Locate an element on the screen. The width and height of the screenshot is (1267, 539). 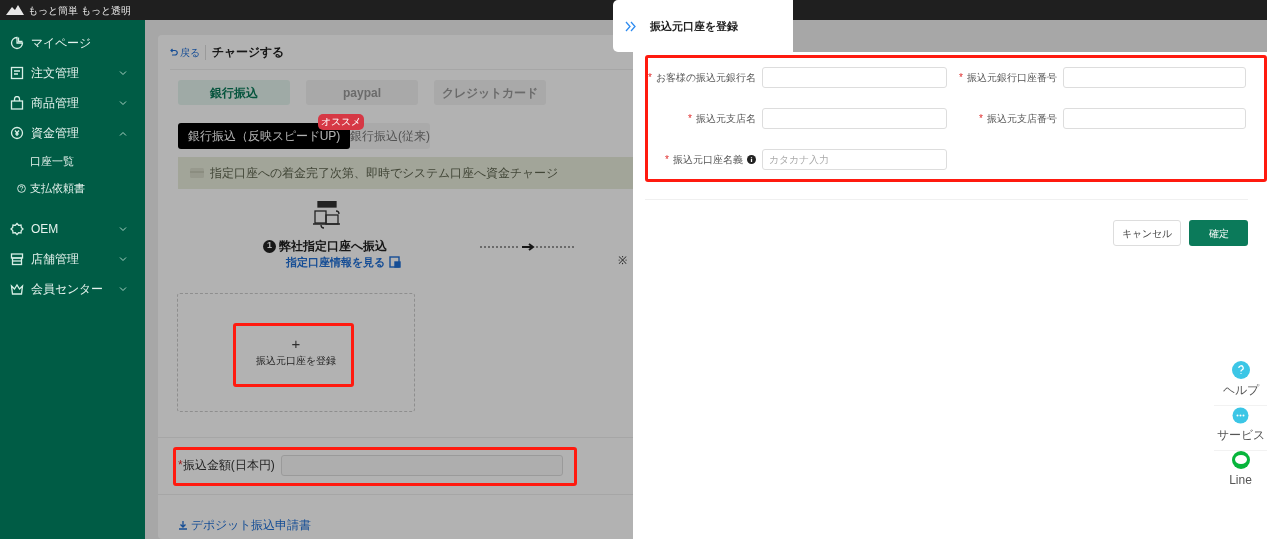
download-icon is located at coordinates (183, 525).